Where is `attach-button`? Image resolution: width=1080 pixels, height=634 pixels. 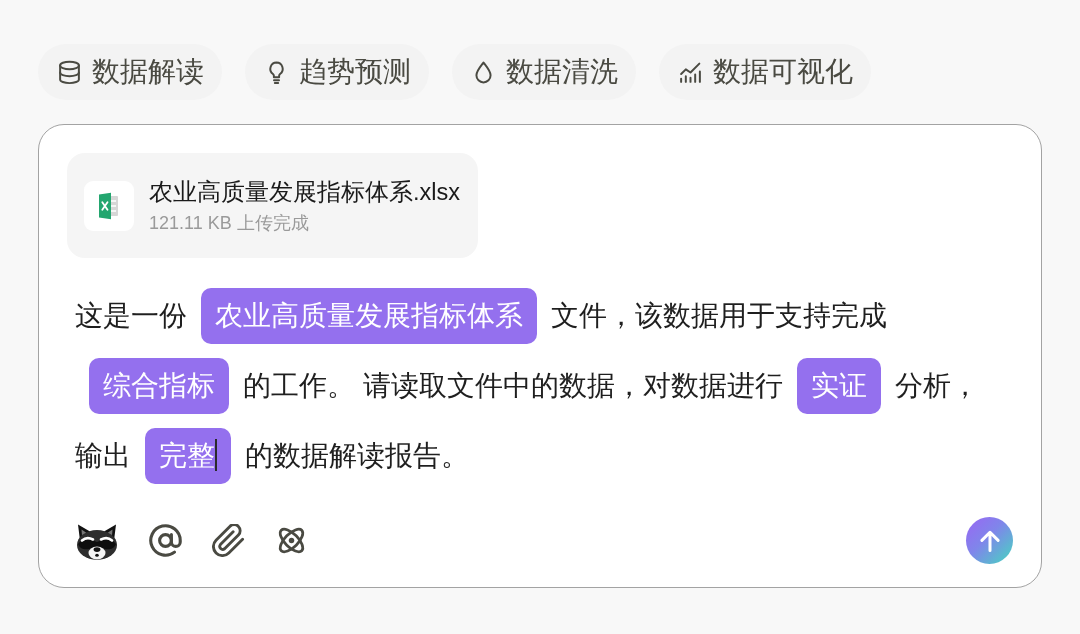
attach-button is located at coordinates (228, 540).